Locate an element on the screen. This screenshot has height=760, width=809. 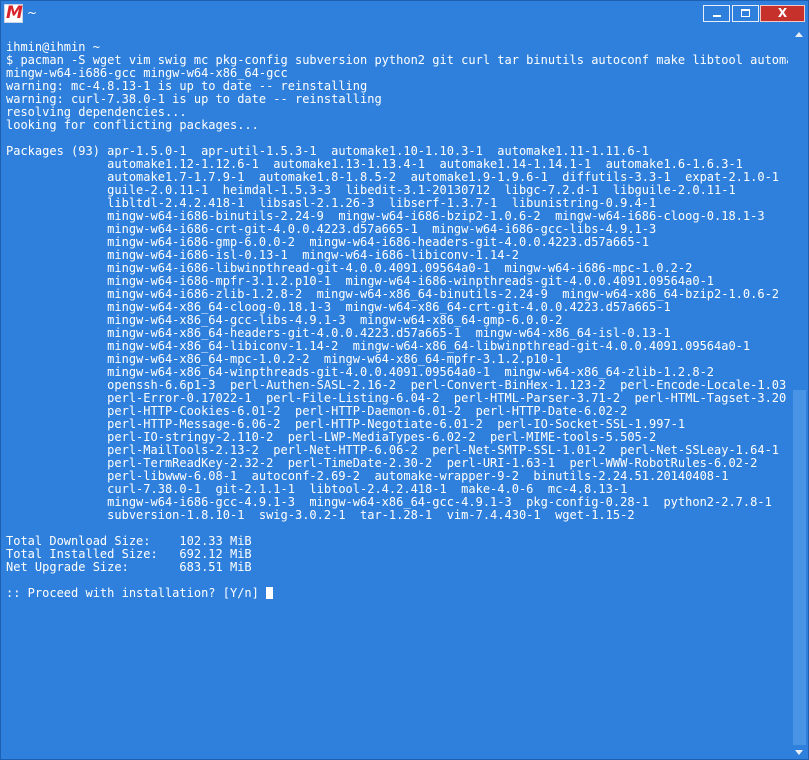
terminal-line: Net Upgrade Size: 683.51 MiB is located at coordinates (129, 567).